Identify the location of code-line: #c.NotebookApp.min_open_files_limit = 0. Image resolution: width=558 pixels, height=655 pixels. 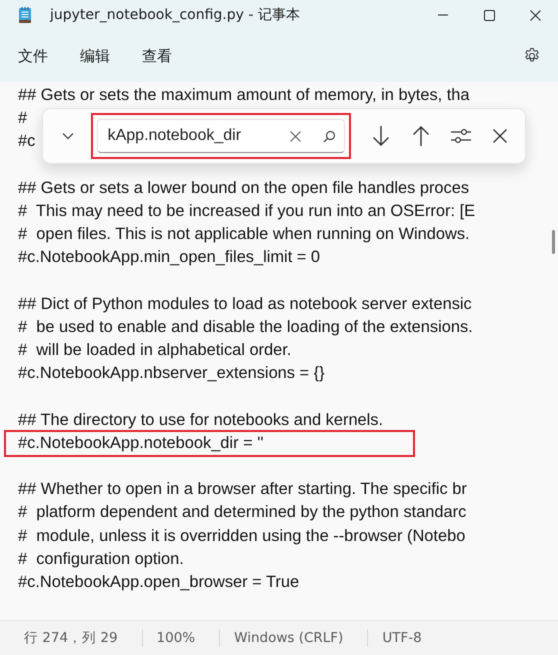
(169, 257).